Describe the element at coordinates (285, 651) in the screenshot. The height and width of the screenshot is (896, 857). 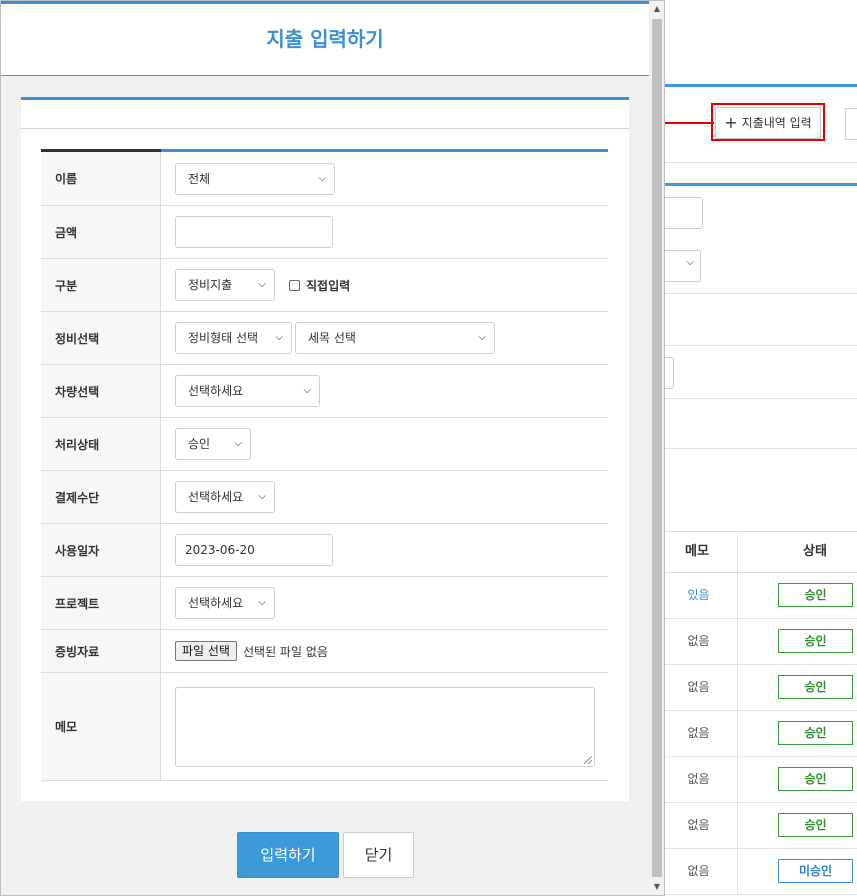
I see `file-status-text: 선택된 파일 없음` at that location.